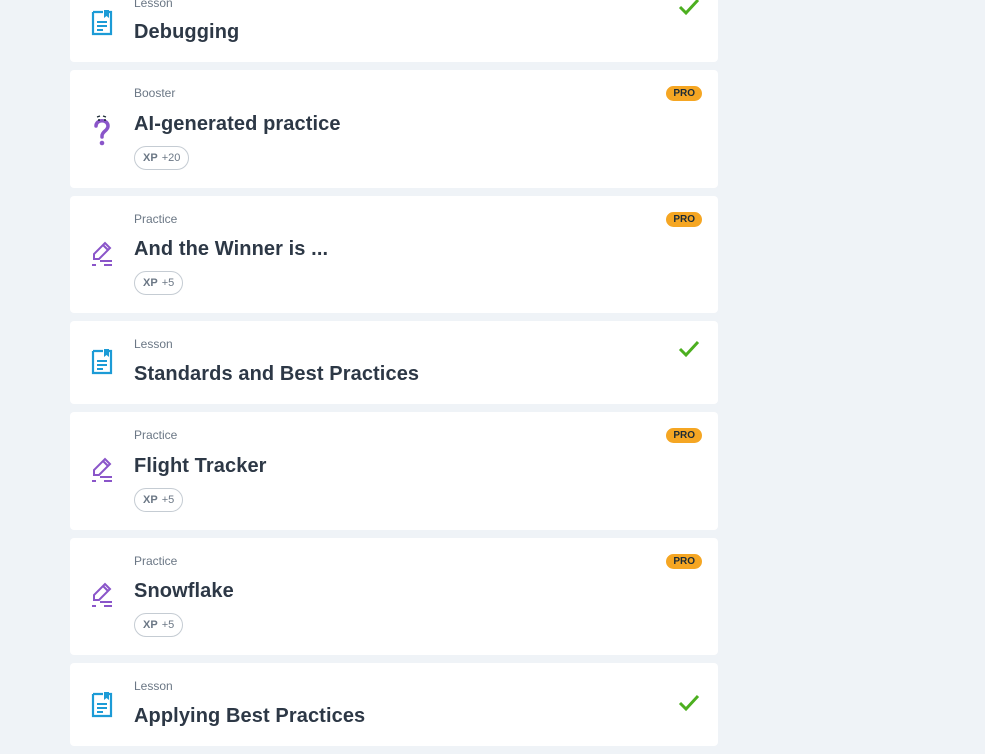 Image resolution: width=985 pixels, height=754 pixels. What do you see at coordinates (250, 716) in the screenshot?
I see `item-title: Applying Best Practices` at bounding box center [250, 716].